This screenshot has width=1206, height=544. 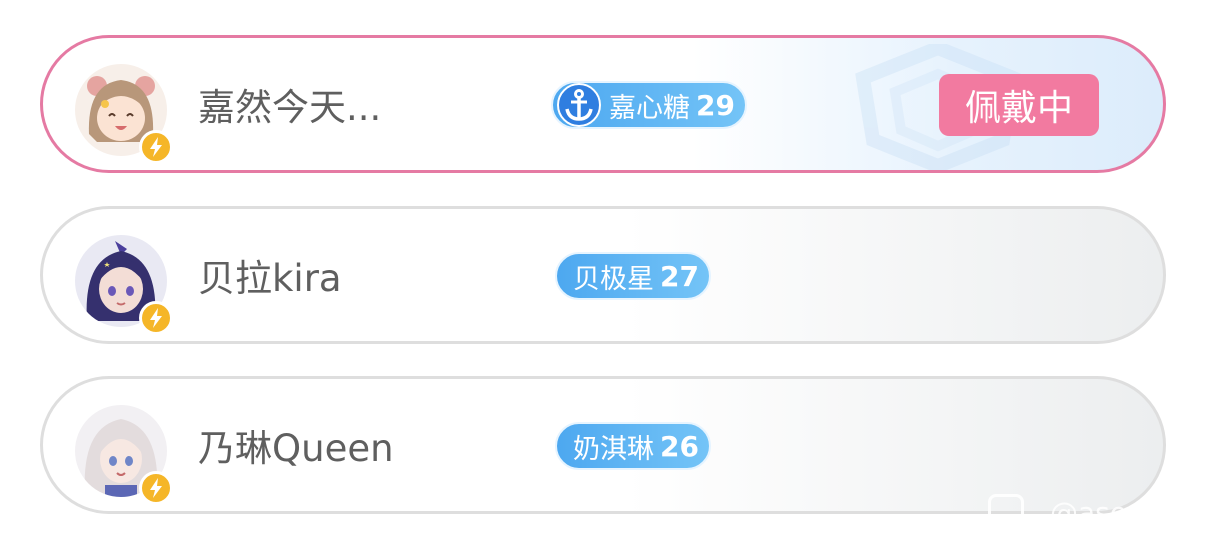 I want to click on wearing-button: 佩戴中, so click(x=1019, y=105).